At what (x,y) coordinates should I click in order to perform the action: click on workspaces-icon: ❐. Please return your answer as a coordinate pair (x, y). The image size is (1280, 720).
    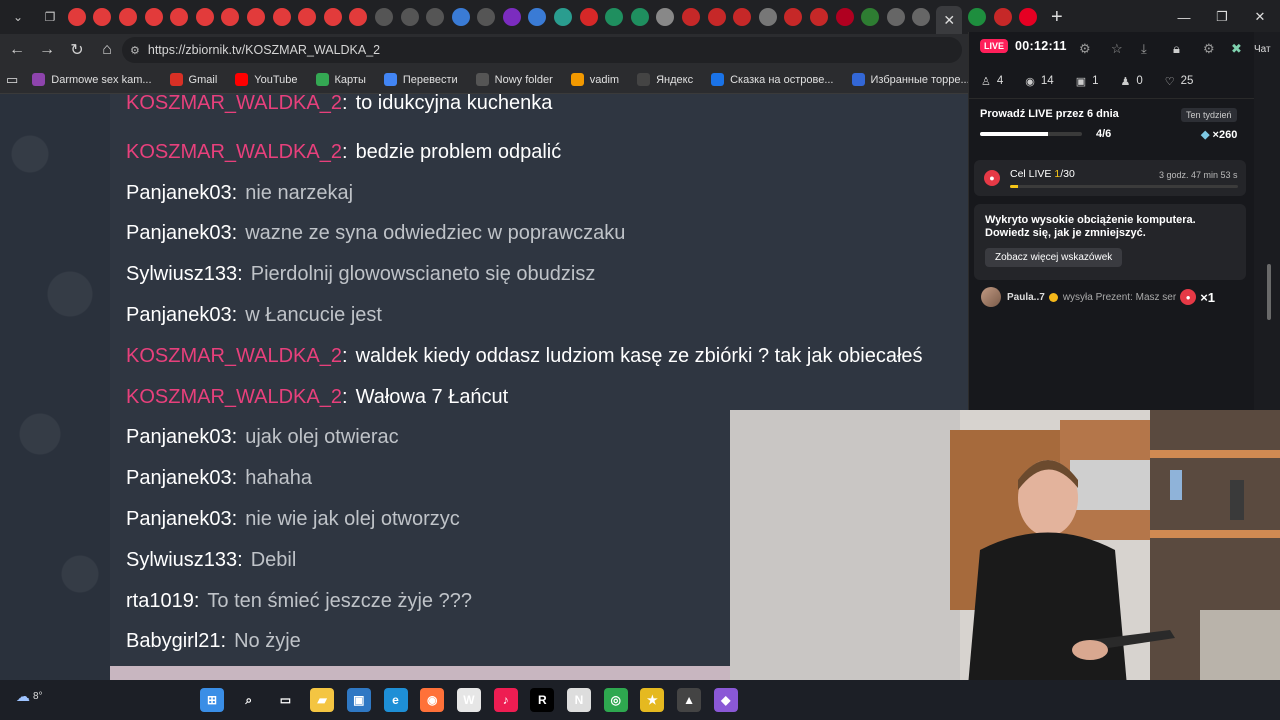
    Looking at the image, I should click on (50, 17).